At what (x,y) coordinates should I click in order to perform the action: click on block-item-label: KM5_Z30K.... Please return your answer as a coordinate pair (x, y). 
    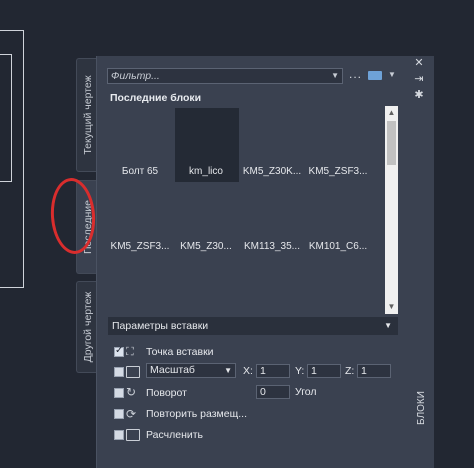
    Looking at the image, I should click on (272, 171).